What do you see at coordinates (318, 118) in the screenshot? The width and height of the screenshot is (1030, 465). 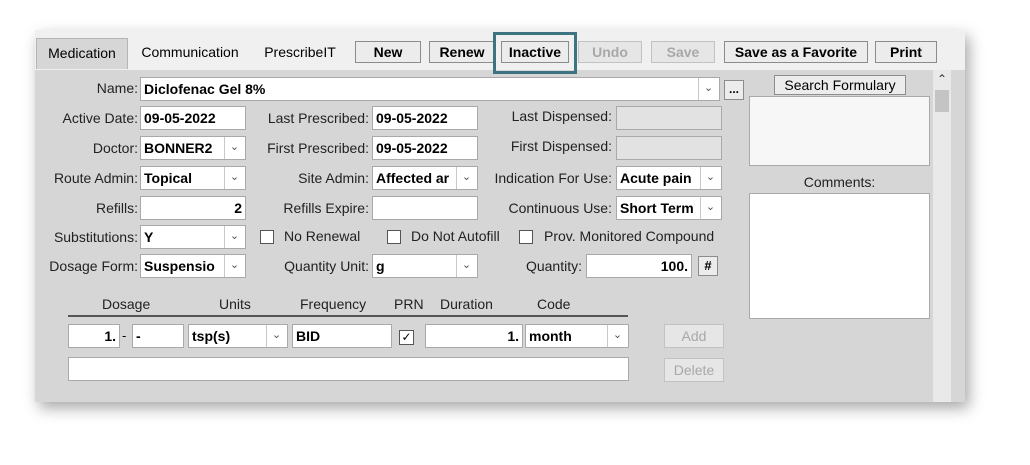 I see `last-prescribed-label: Last Prescribed:` at bounding box center [318, 118].